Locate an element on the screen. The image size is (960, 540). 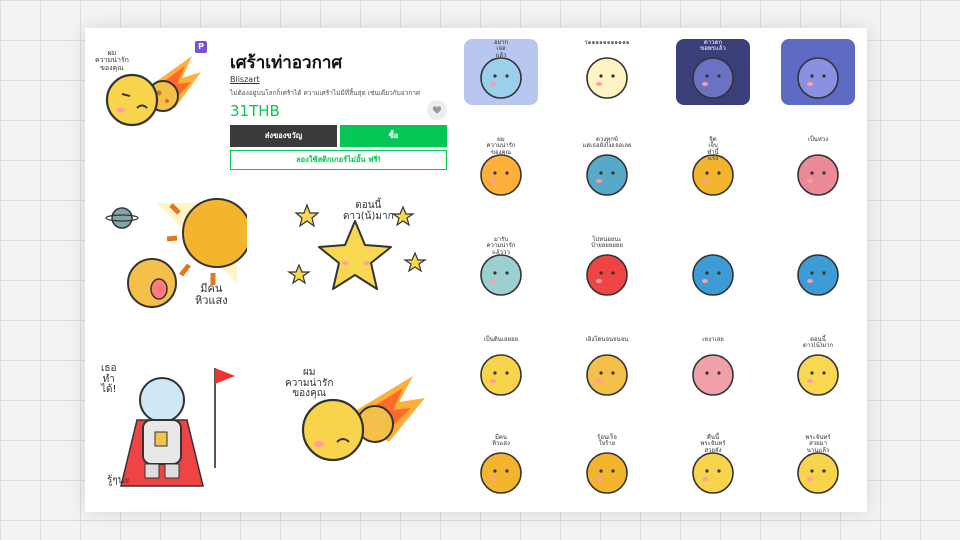
main-caption: ผม ความน่ารัก ของคุณ is located at coordinates (112, 60).